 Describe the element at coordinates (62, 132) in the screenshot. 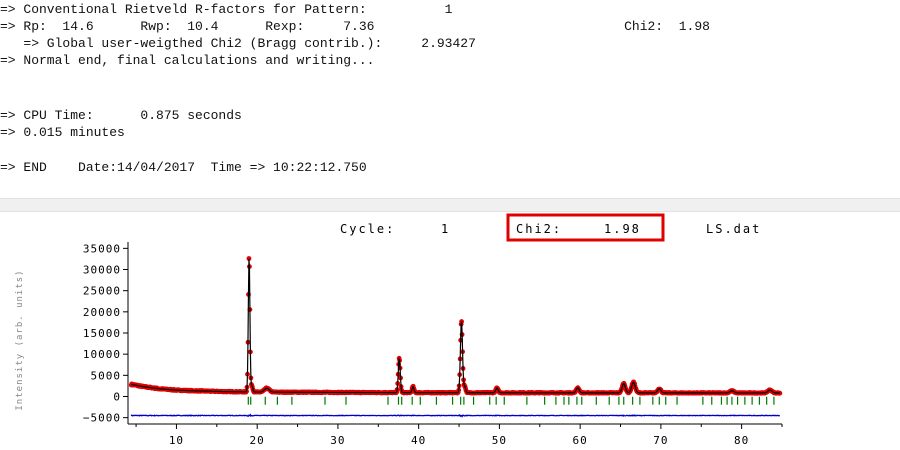

I see `console-line-minutes: => 0.015 minutes` at that location.